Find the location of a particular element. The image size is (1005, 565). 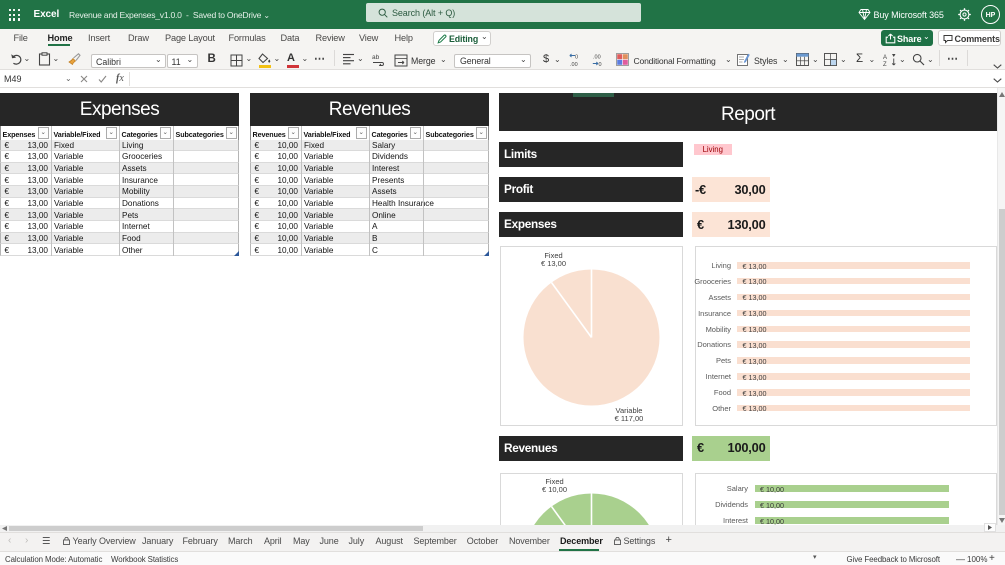

svg-text: ab is located at coordinates (376, 57).